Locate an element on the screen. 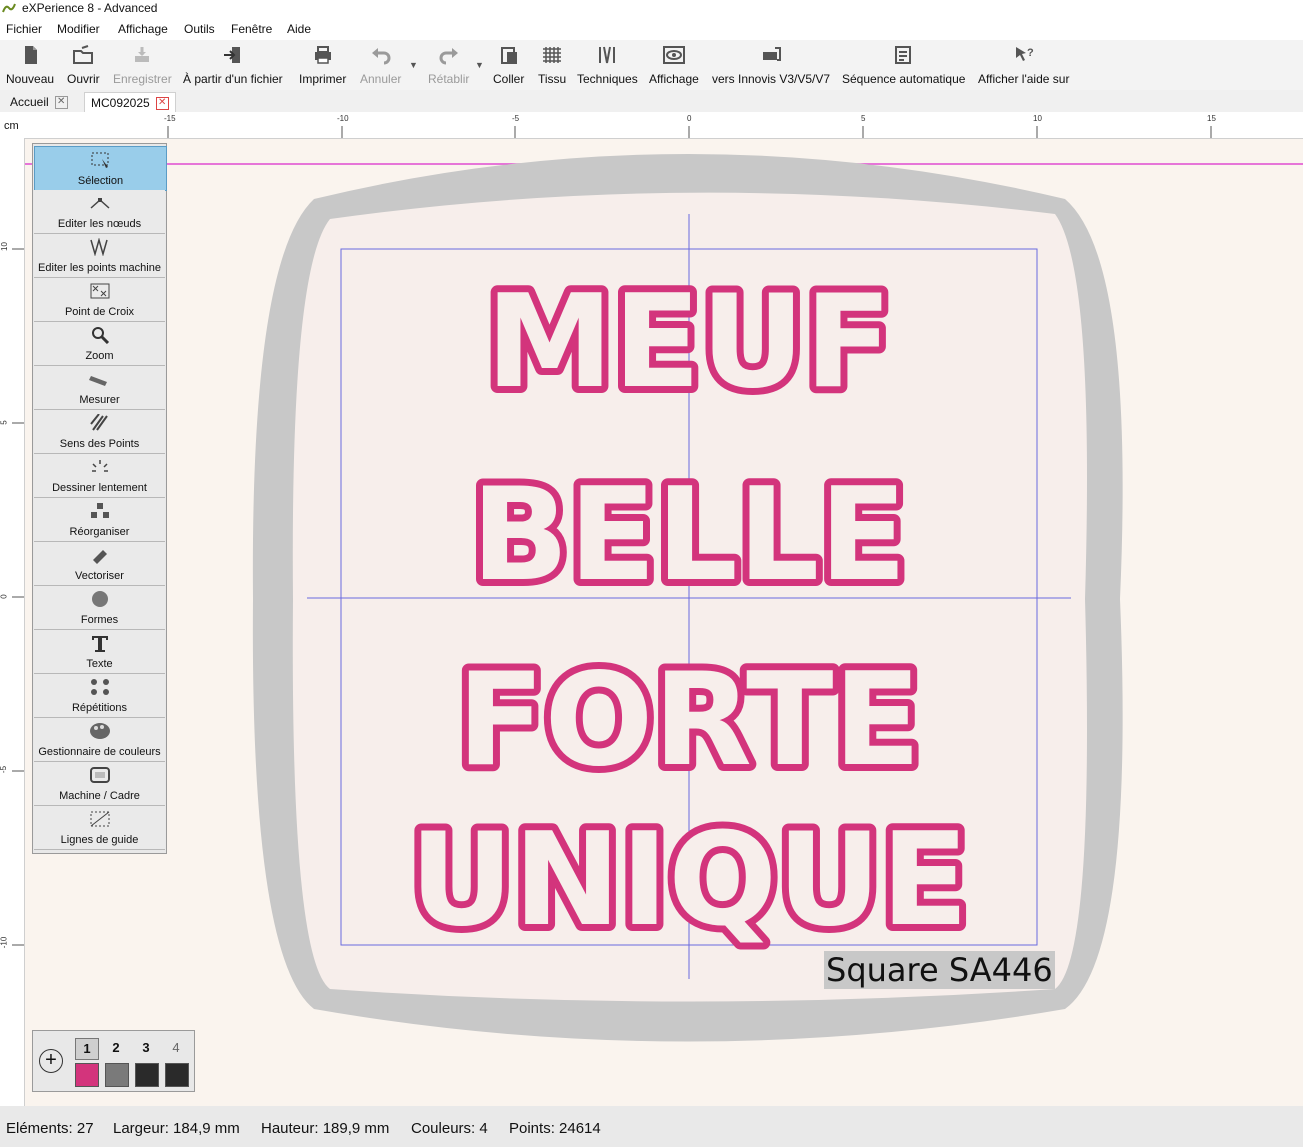 This screenshot has height=1147, width=1303. shapes-icon is located at coordinates (100, 599).